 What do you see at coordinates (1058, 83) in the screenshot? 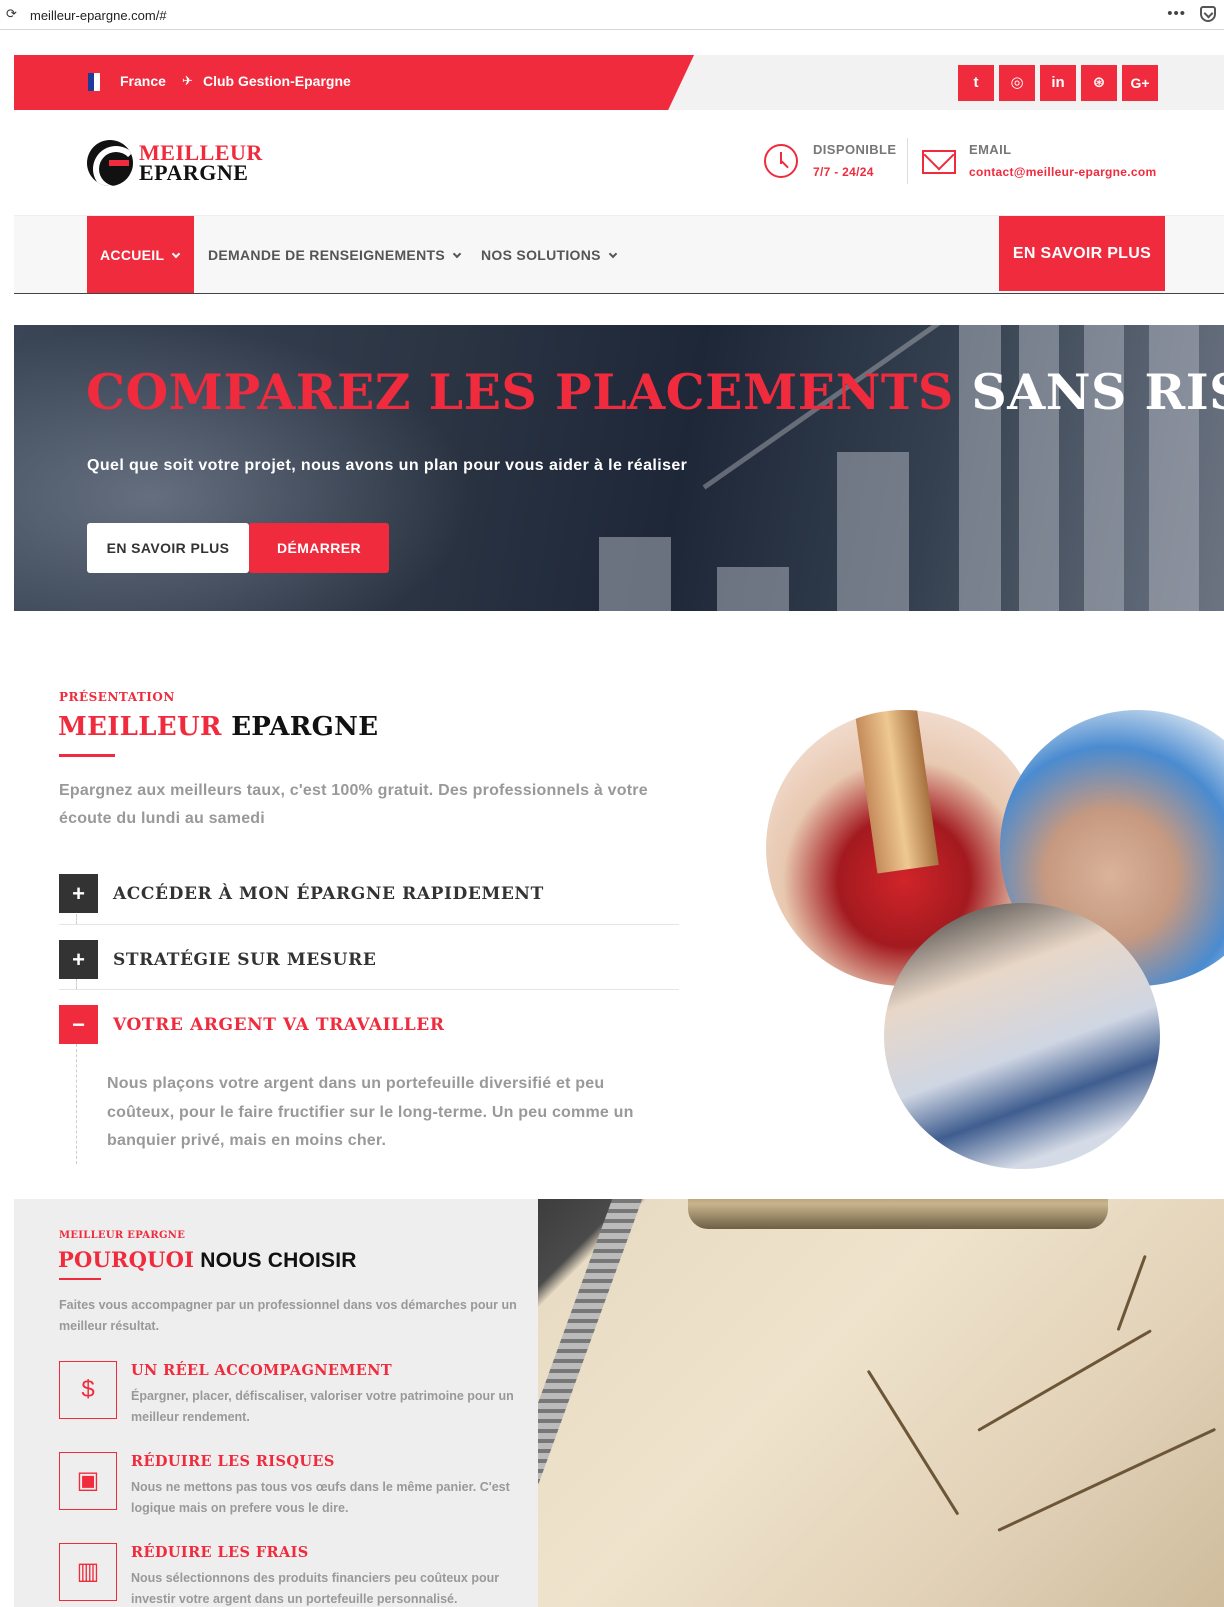
I see `linkedin-icon: in` at bounding box center [1058, 83].